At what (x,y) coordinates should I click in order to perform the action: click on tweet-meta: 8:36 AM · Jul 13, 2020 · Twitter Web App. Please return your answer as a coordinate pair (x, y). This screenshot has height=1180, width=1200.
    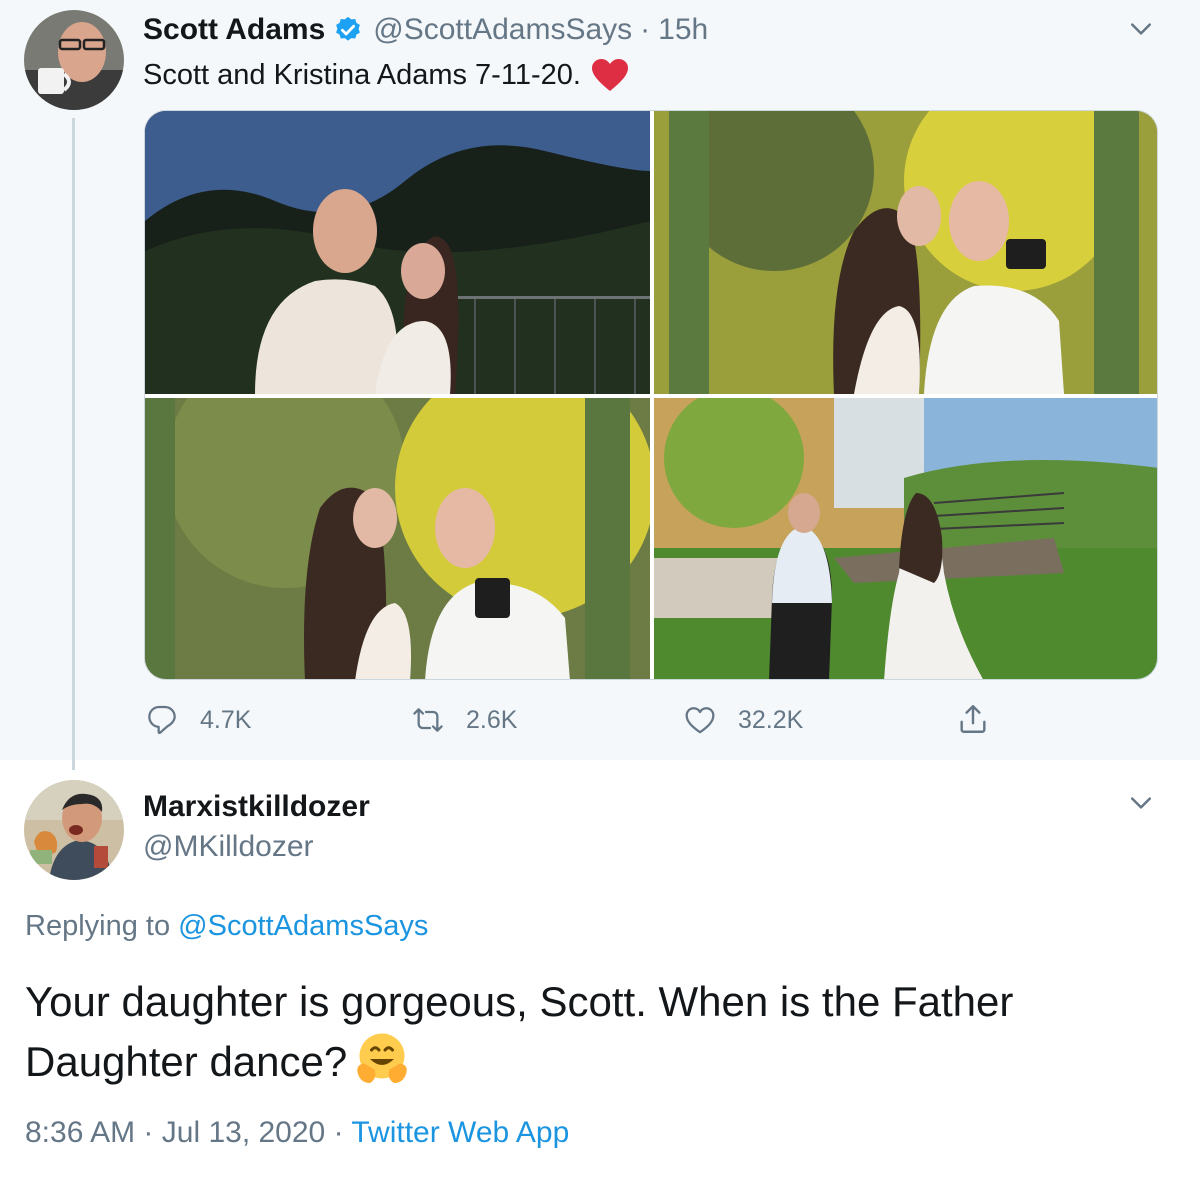
    Looking at the image, I should click on (297, 1133).